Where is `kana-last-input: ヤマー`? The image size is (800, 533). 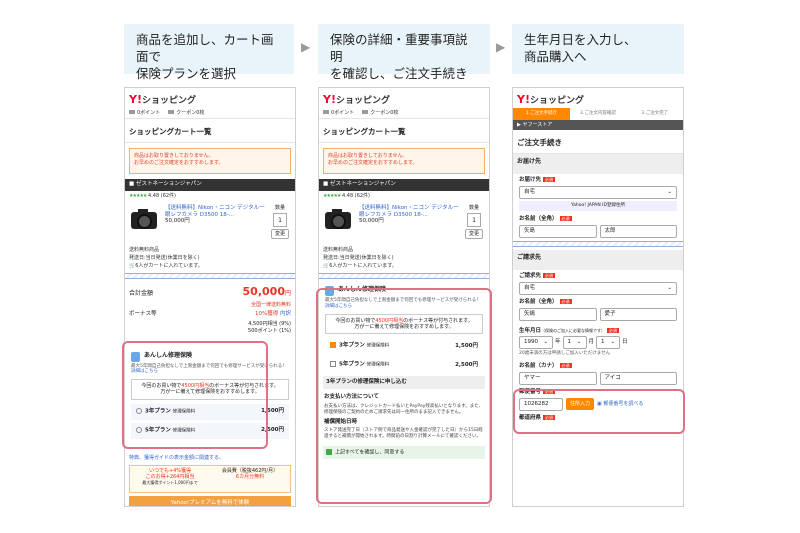 kana-last-input: ヤマー is located at coordinates (558, 378).